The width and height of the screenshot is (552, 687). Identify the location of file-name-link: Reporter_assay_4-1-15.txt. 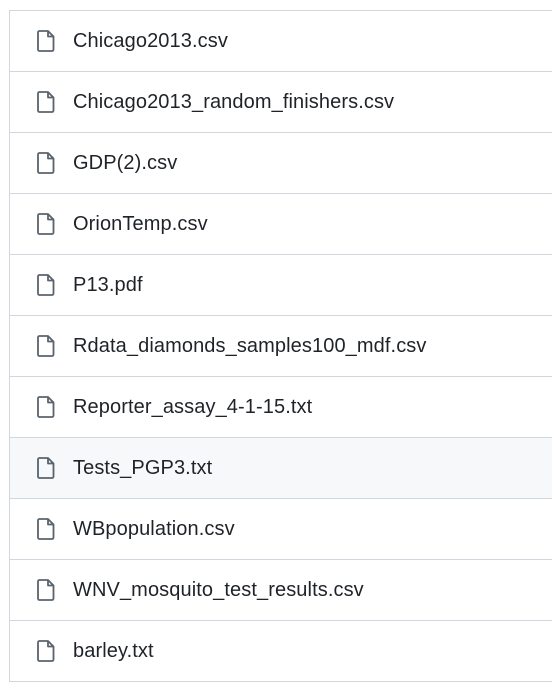
(192, 407).